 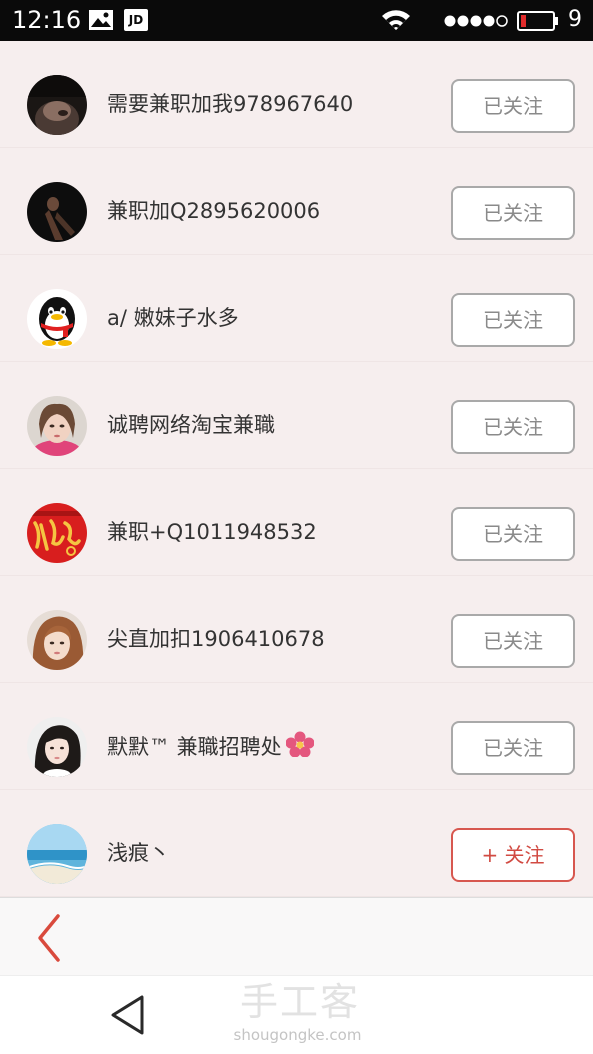 I want to click on signal-dots-icon, so click(x=476, y=22).